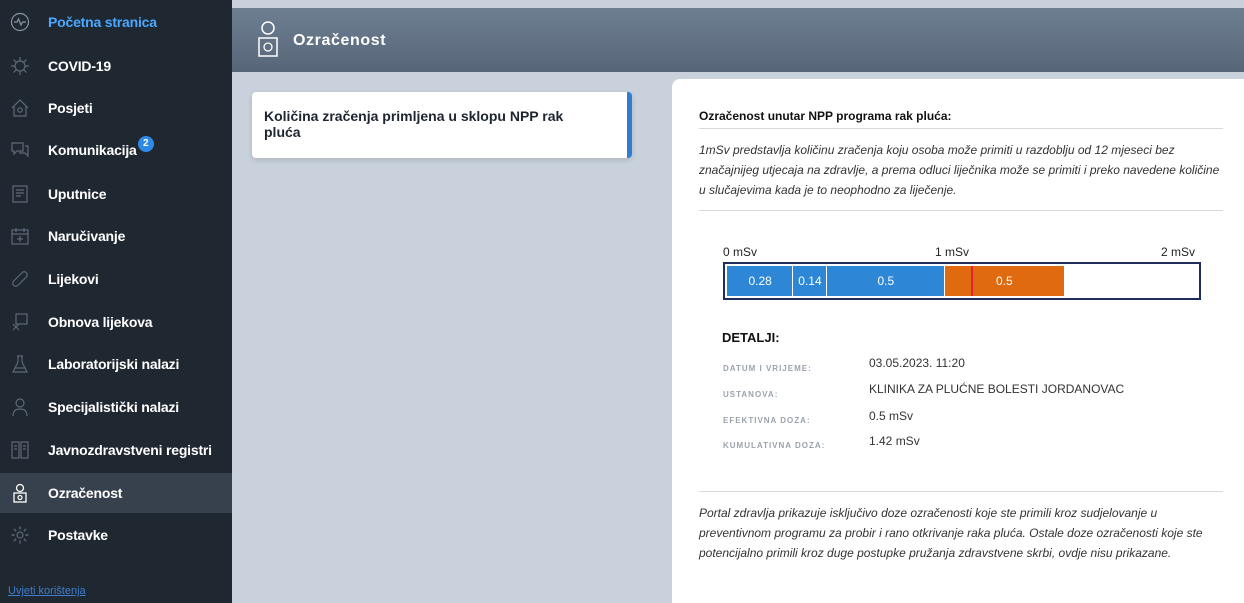 This screenshot has width=1244, height=603. Describe the element at coordinates (891, 416) in the screenshot. I see `detail-value-efektivna: 0.5 mSv` at that location.